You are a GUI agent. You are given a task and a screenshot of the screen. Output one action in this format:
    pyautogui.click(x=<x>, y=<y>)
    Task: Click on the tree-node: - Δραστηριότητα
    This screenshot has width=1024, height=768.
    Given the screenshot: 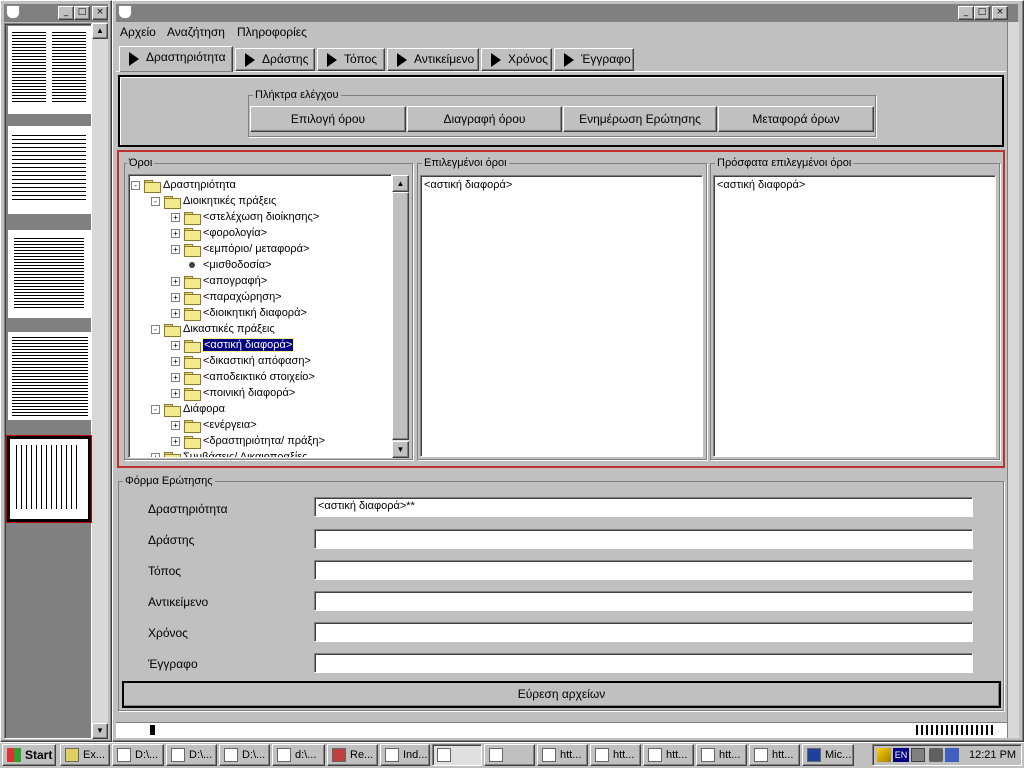 What is the action you would take?
    pyautogui.click(x=183, y=185)
    